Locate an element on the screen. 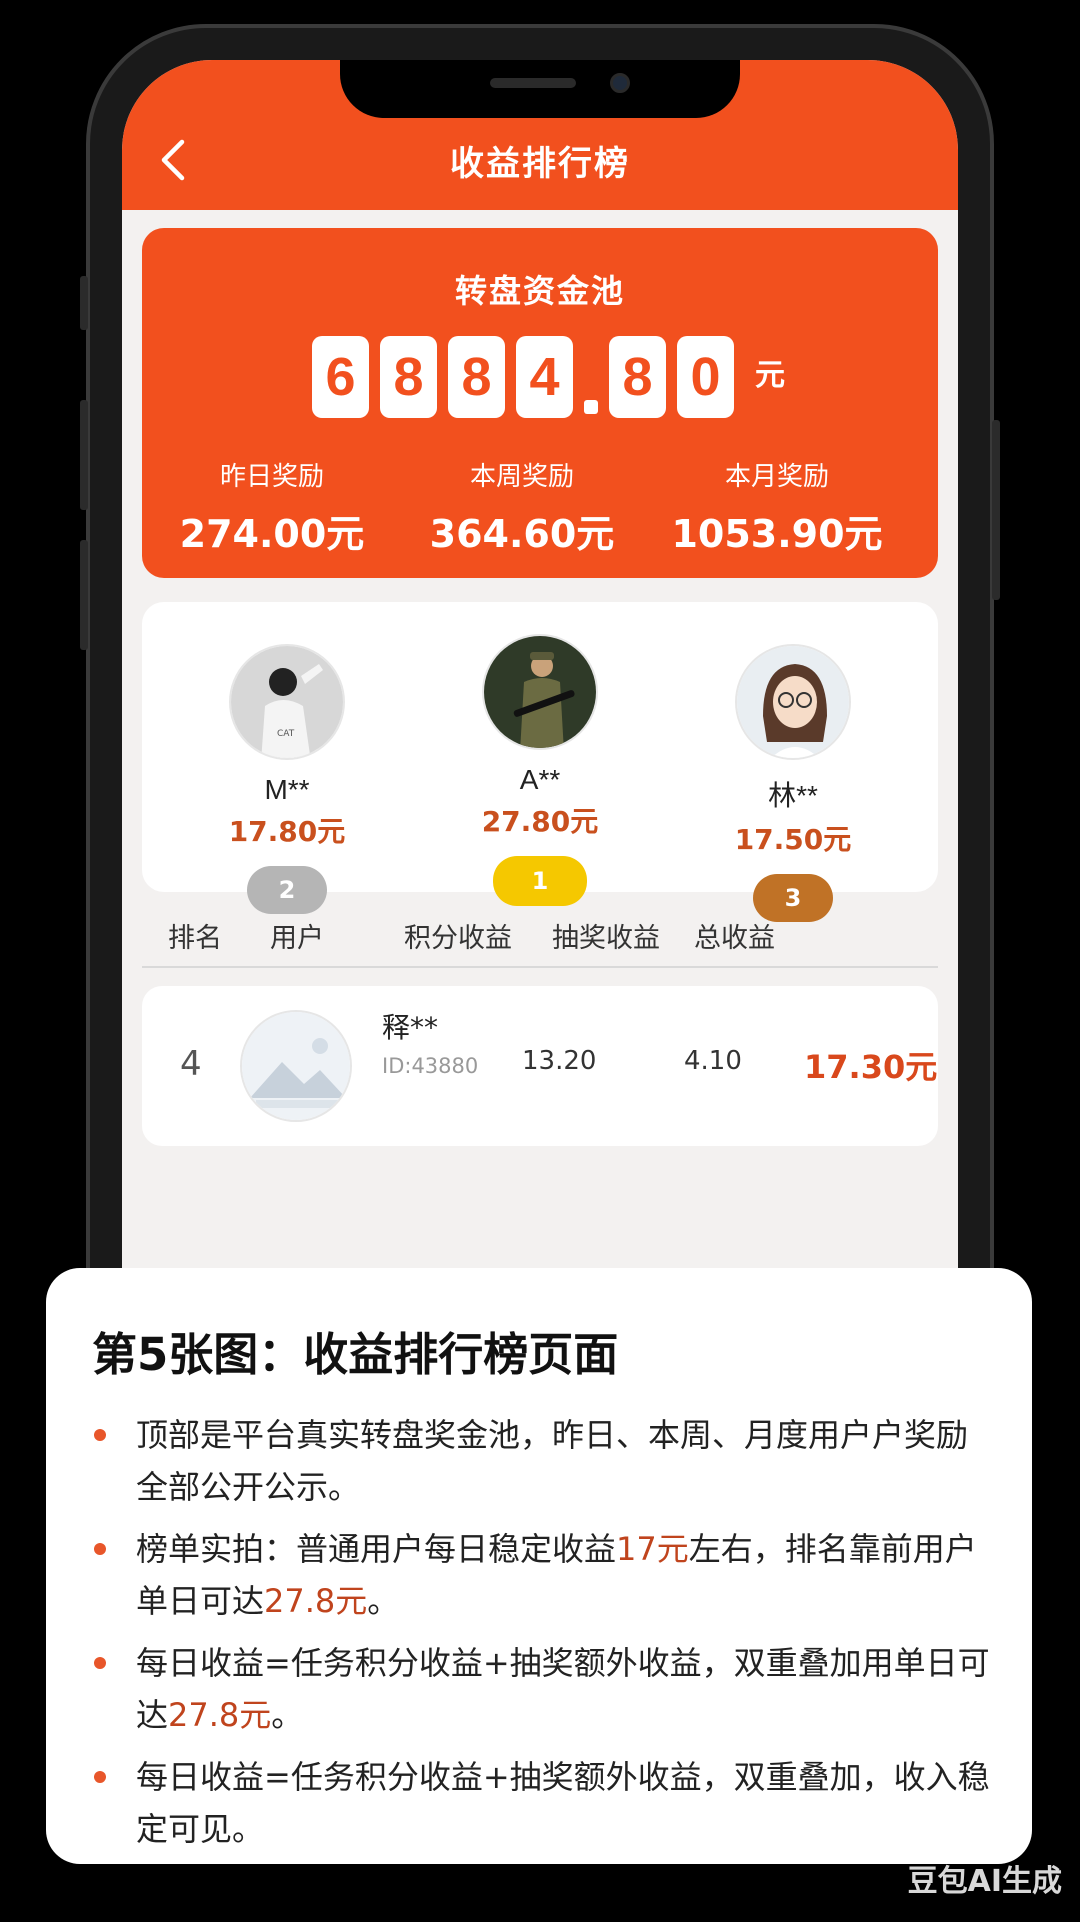 Image resolution: width=1080 pixels, height=1922 pixels. table-row: 4 释** ID:43880 13.20 4.10 17.30元 is located at coordinates (540, 1066).